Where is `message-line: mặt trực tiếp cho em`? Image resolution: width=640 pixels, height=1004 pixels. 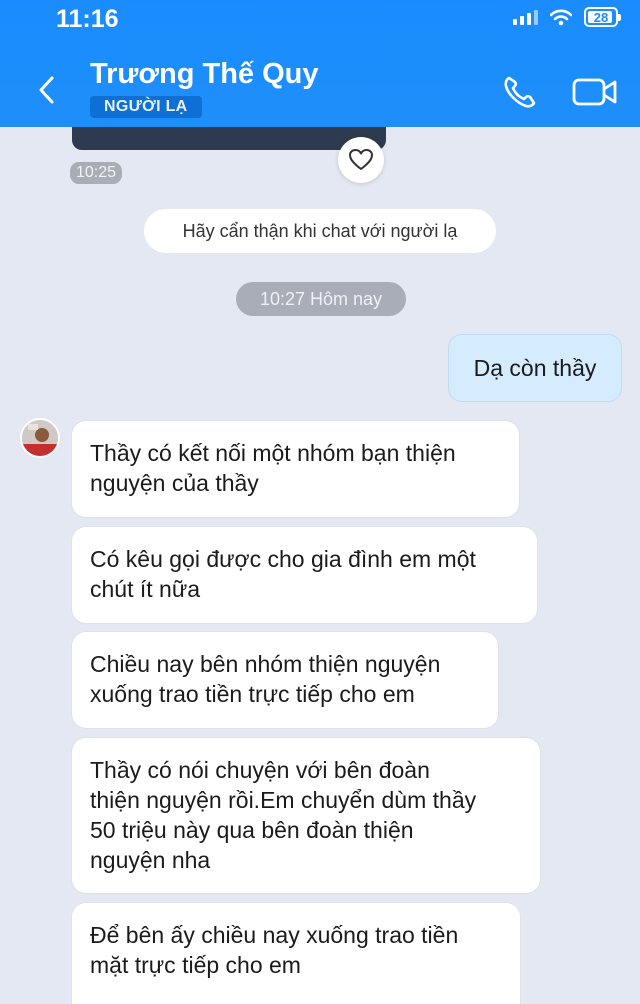 message-line: mặt trực tiếp cho em is located at coordinates (195, 965).